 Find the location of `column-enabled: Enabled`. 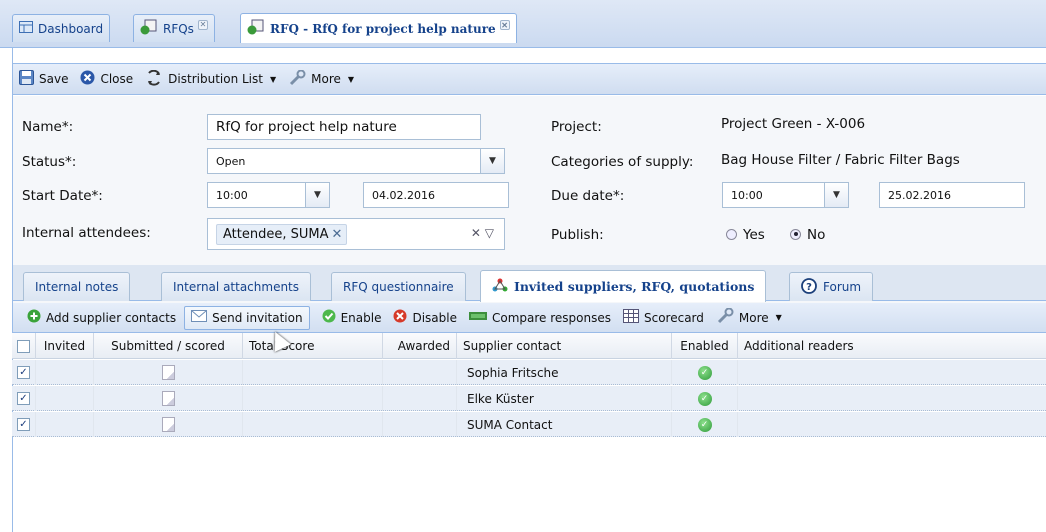

column-enabled: Enabled is located at coordinates (705, 346).